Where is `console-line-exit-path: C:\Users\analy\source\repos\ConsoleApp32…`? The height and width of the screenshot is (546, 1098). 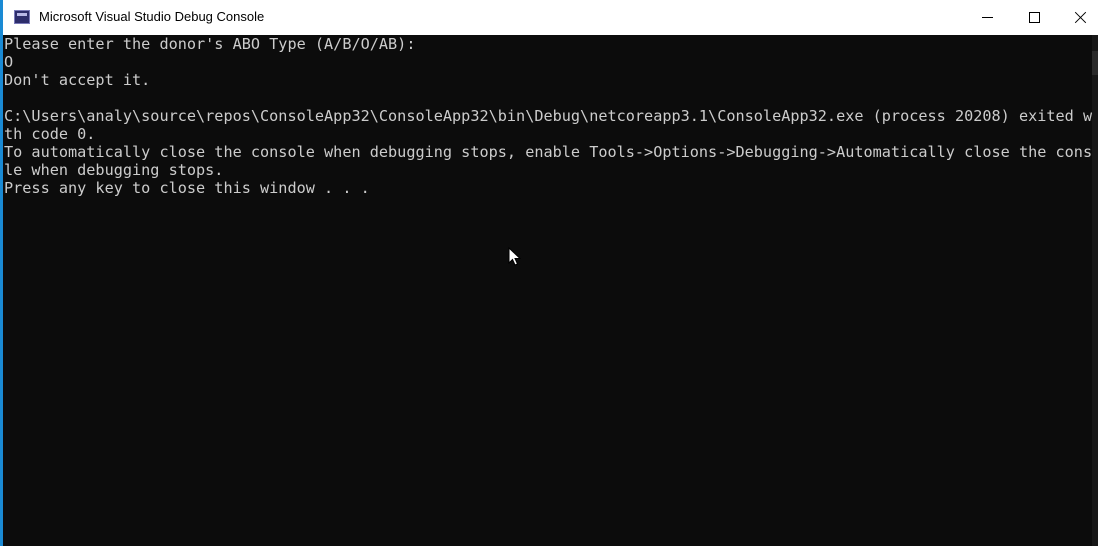
console-line-exit-path: C:\Users\analy\source\repos\ConsoleApp32… is located at coordinates (548, 116).